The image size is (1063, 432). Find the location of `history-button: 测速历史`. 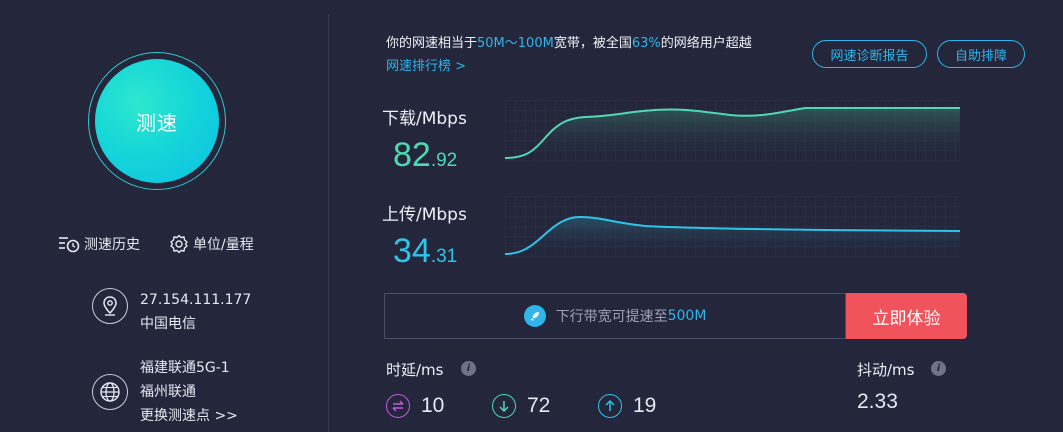

history-button: 测速历史 is located at coordinates (99, 244).